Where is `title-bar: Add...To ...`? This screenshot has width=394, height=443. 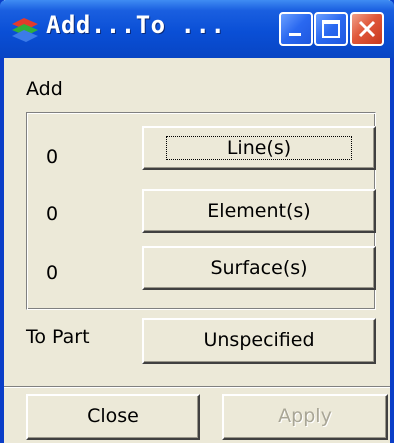
title-bar: Add...To ... is located at coordinates (197, 29).